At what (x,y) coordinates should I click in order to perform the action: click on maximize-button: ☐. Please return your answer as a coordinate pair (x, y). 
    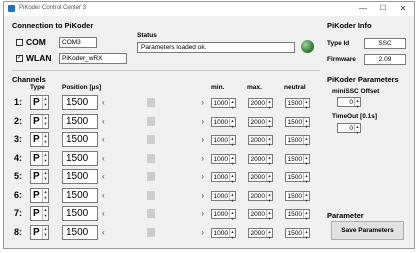
    Looking at the image, I should click on (383, 8).